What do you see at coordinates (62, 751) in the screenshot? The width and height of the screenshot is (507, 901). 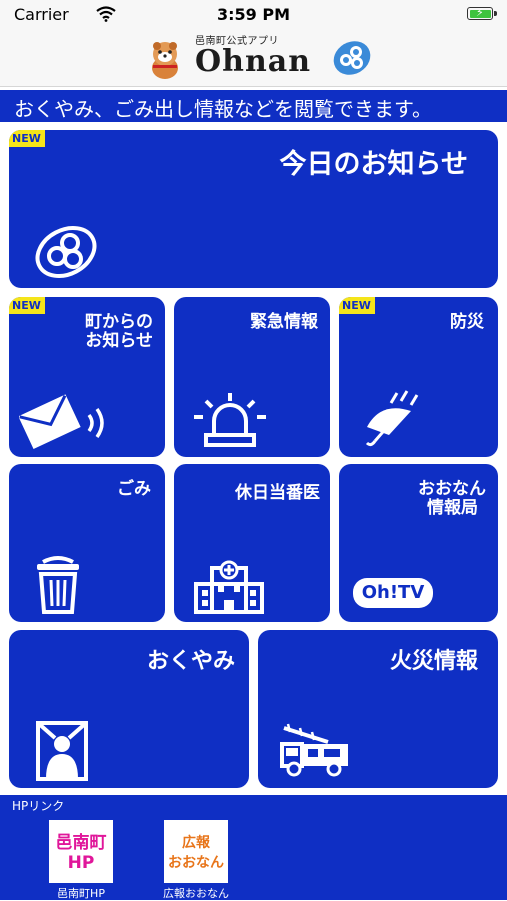 I see `memorial-frame-icon` at bounding box center [62, 751].